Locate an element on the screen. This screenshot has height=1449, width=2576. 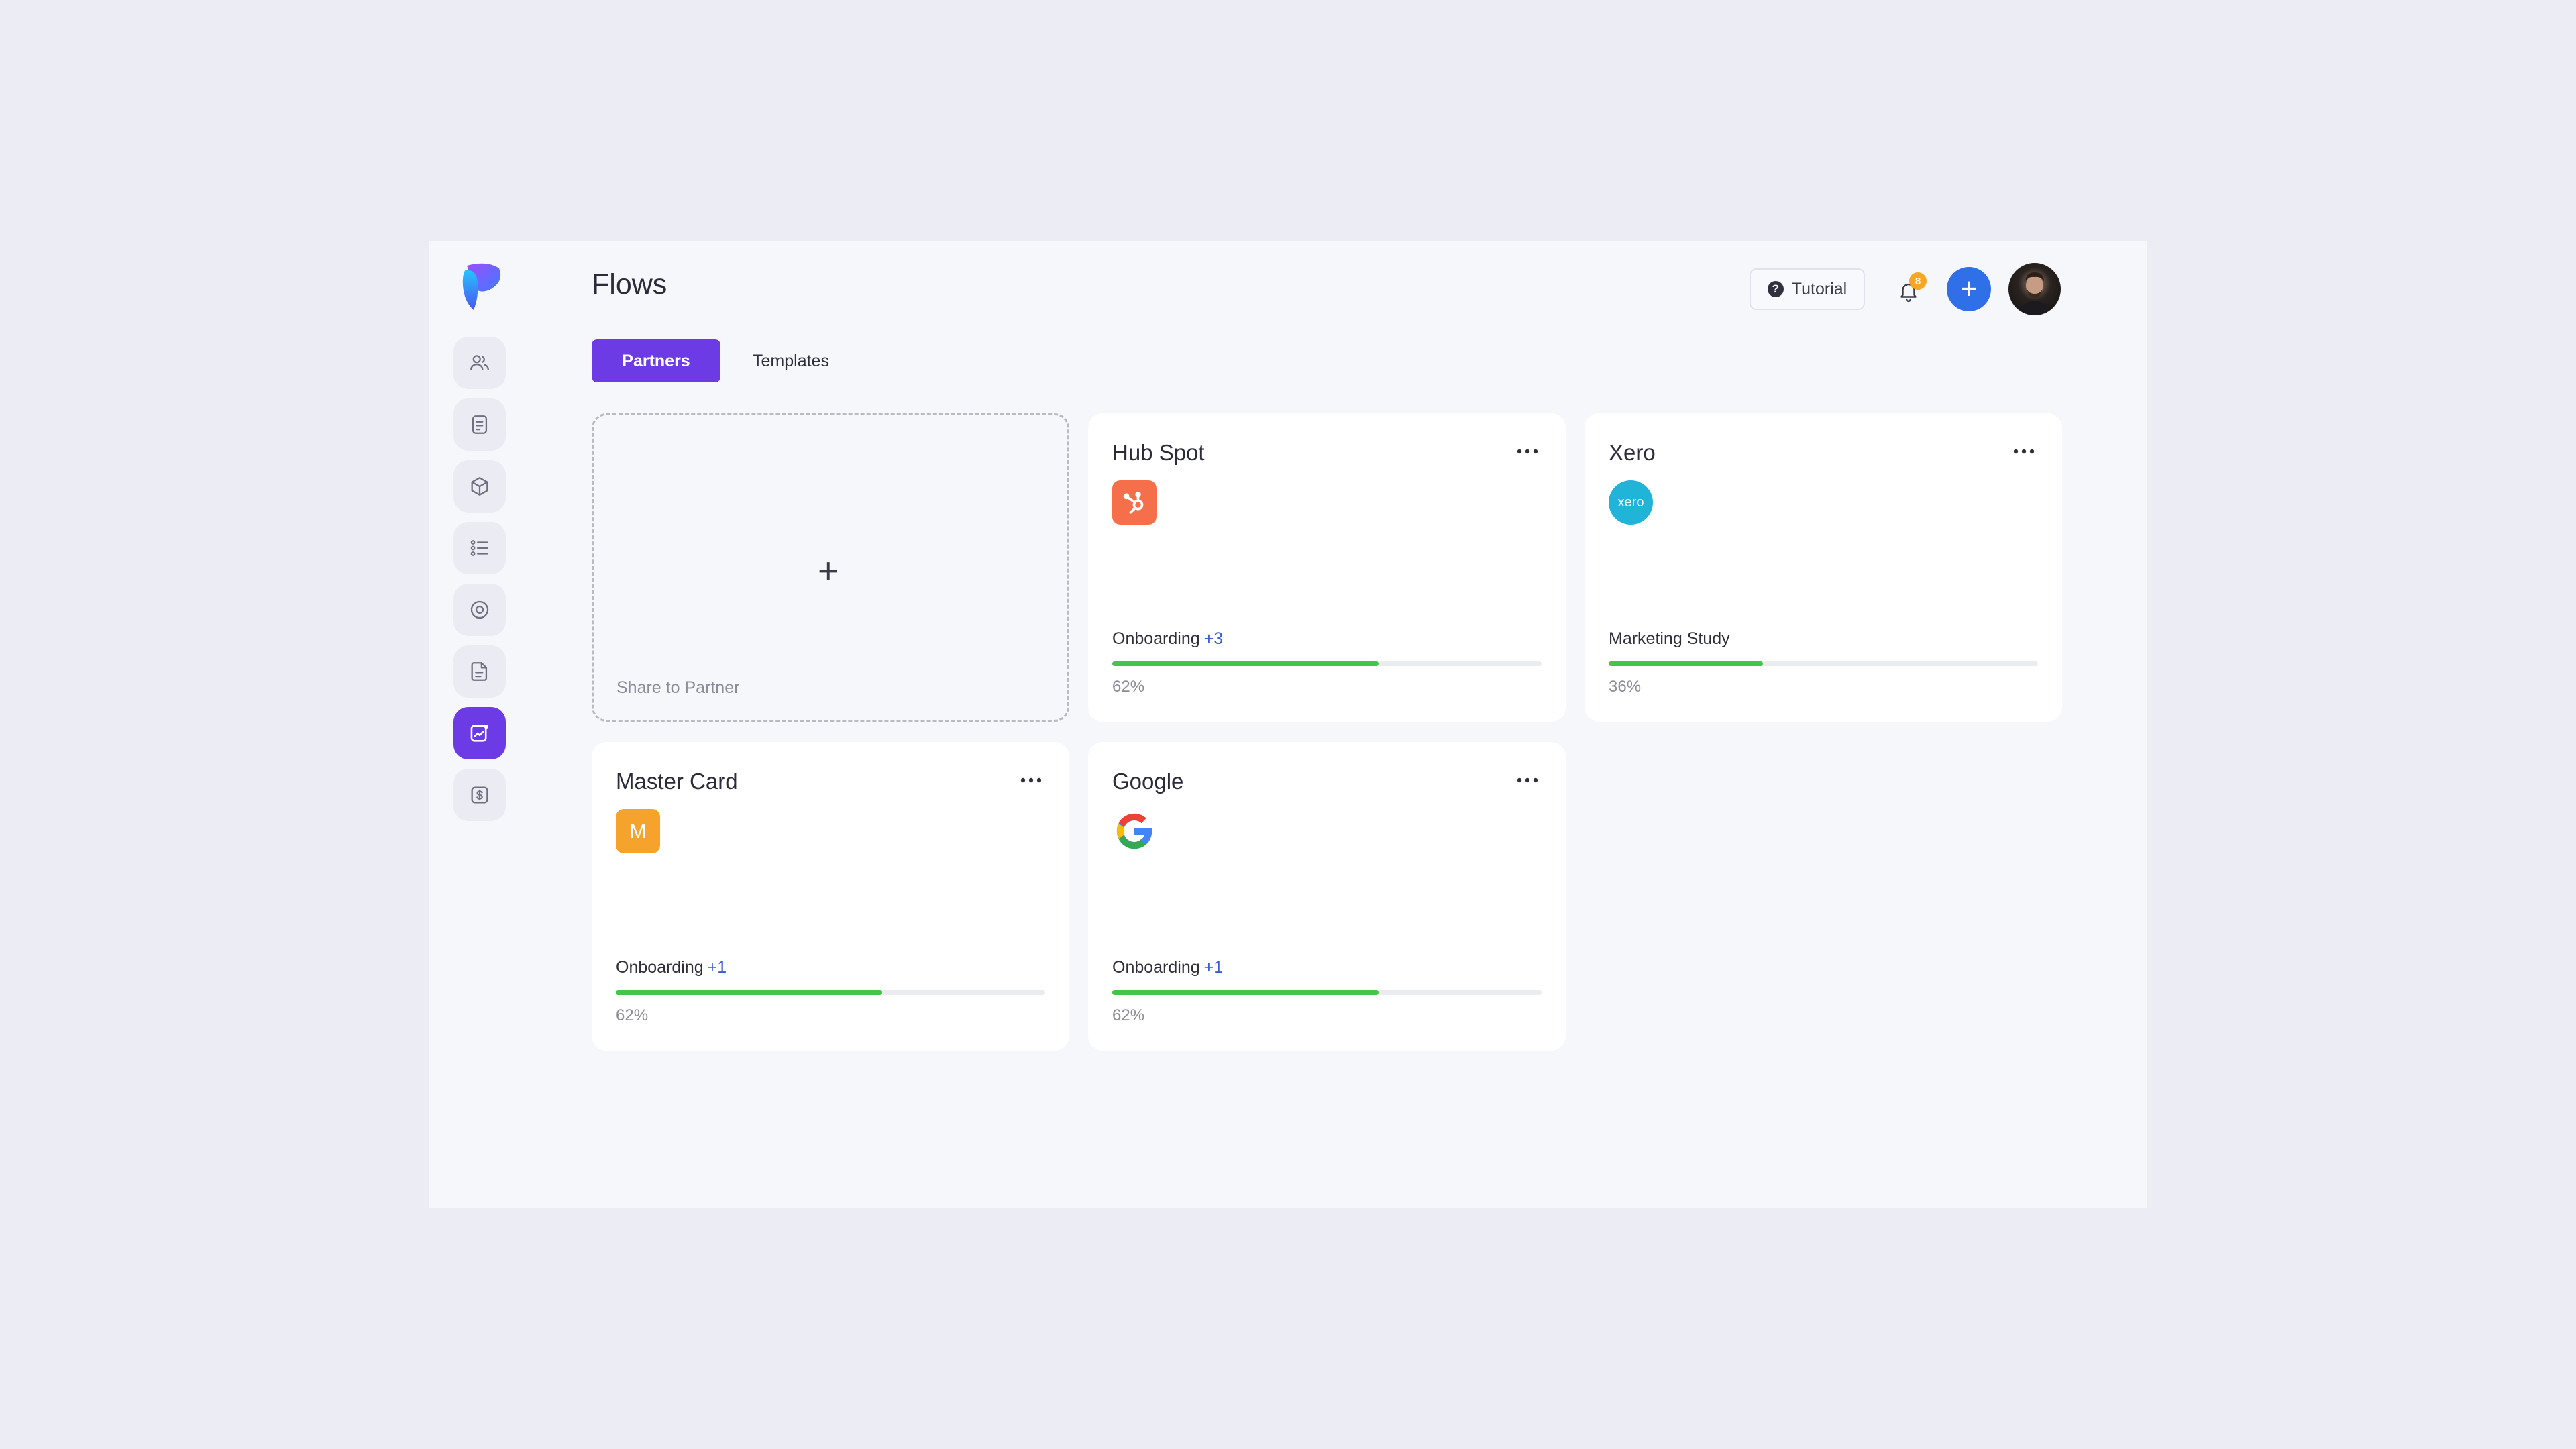
list-icon is located at coordinates (479, 548).